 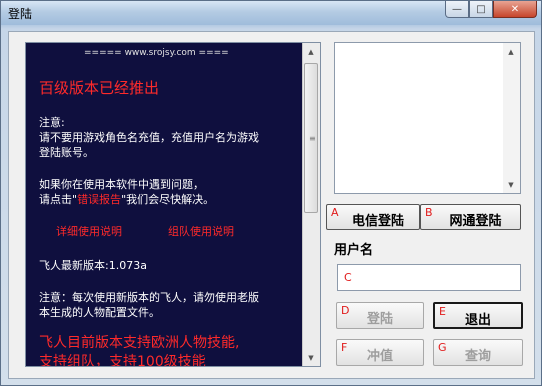 I want to click on bottom-line-1: 飞人目前版本支持欧洲人物技能,, so click(x=139, y=343).